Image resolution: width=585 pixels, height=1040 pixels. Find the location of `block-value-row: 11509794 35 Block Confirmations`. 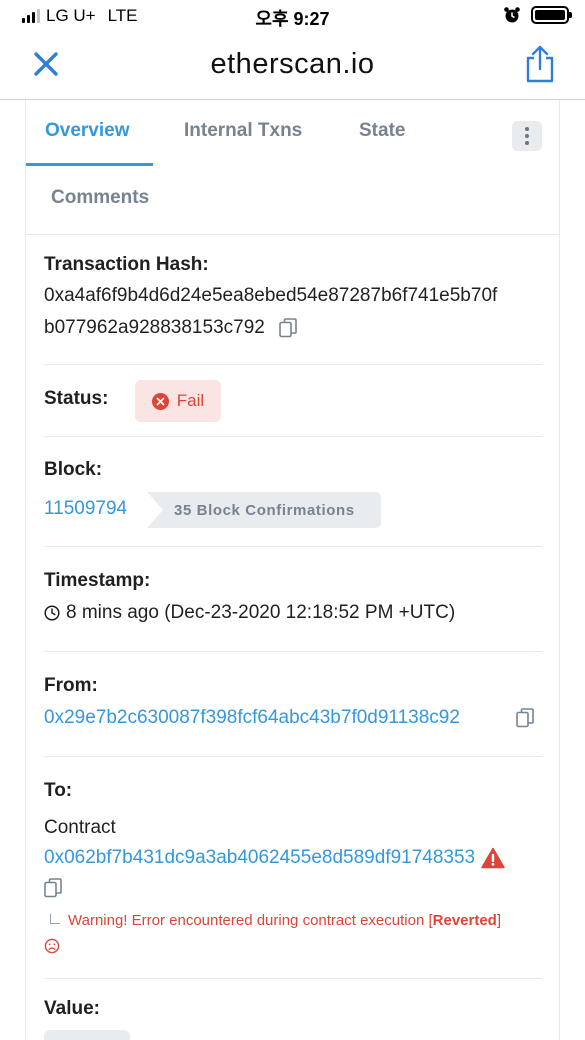

block-value-row: 11509794 35 Block Confirmations is located at coordinates (293, 510).